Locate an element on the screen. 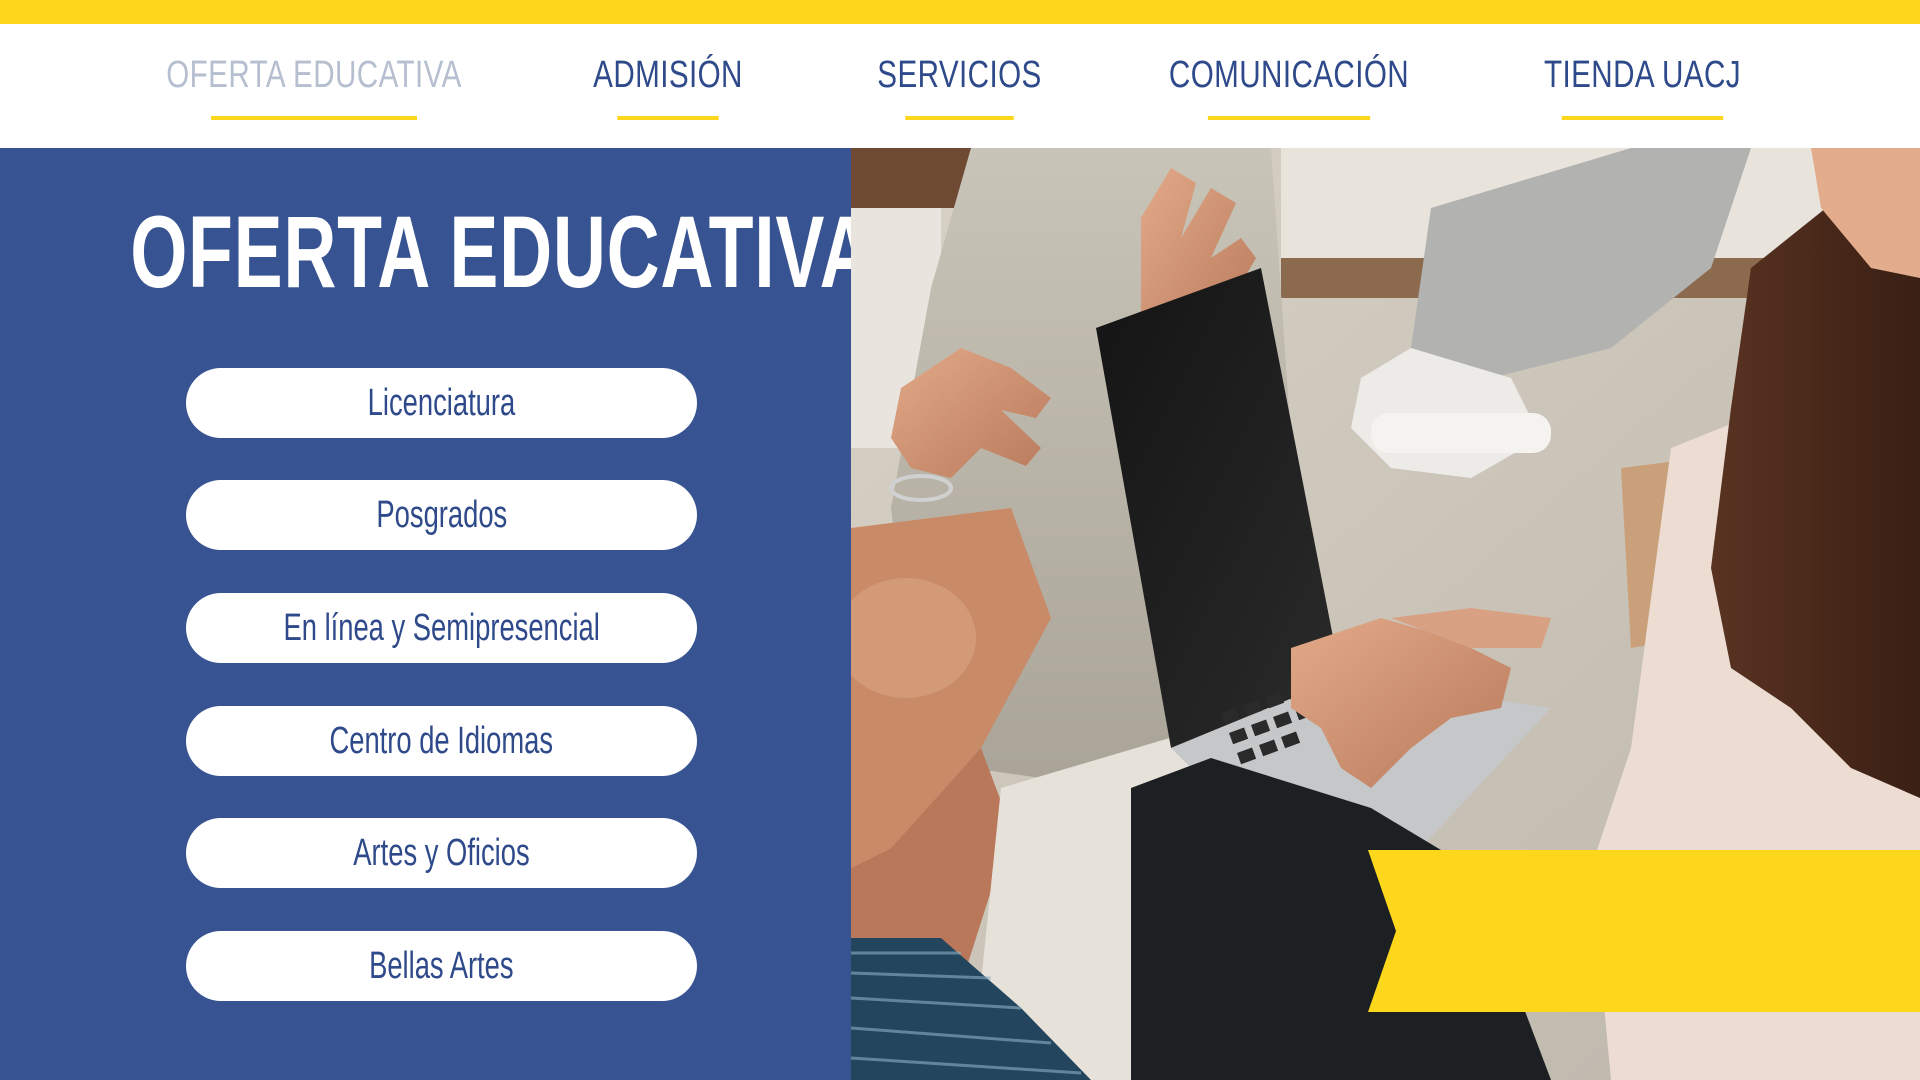 Image resolution: width=1920 pixels, height=1080 pixels. yellow-ribbon-banner is located at coordinates (1644, 931).